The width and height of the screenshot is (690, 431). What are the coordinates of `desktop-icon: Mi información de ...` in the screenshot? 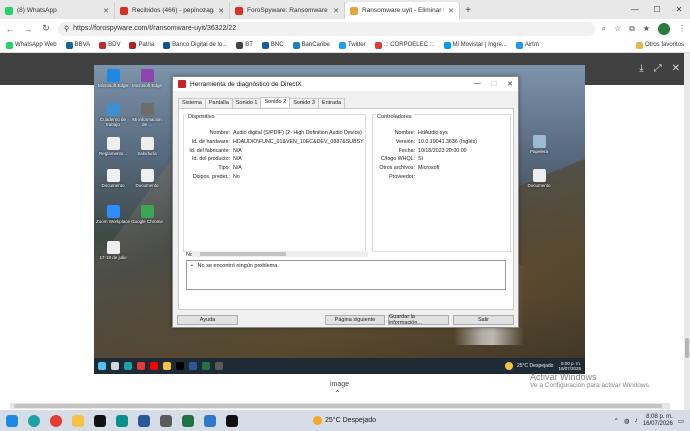 It's located at (147, 115).